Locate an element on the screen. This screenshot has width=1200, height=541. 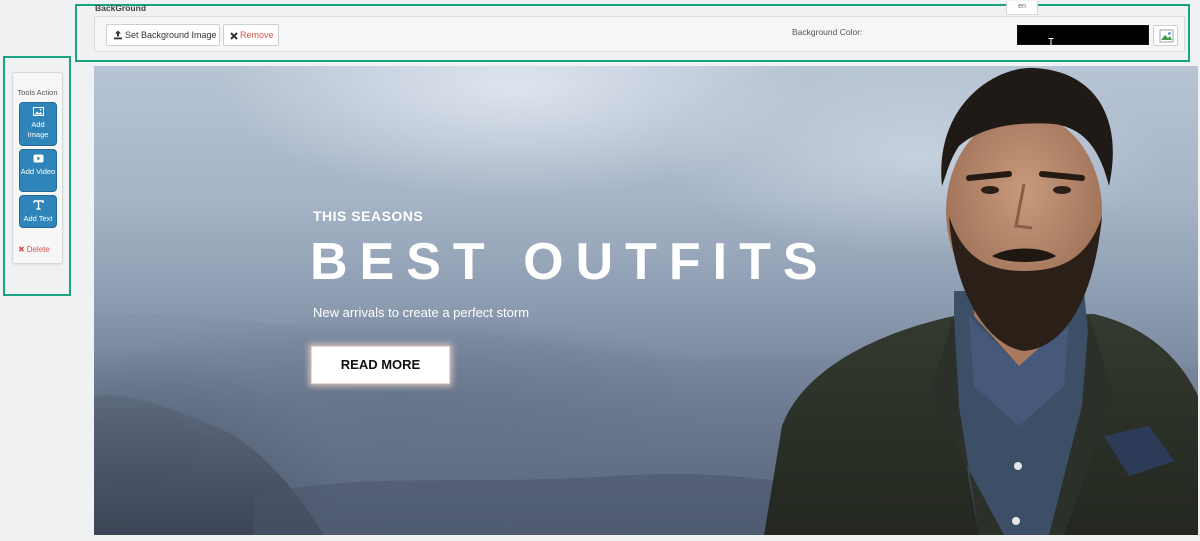
image-icon is located at coordinates (38, 113).